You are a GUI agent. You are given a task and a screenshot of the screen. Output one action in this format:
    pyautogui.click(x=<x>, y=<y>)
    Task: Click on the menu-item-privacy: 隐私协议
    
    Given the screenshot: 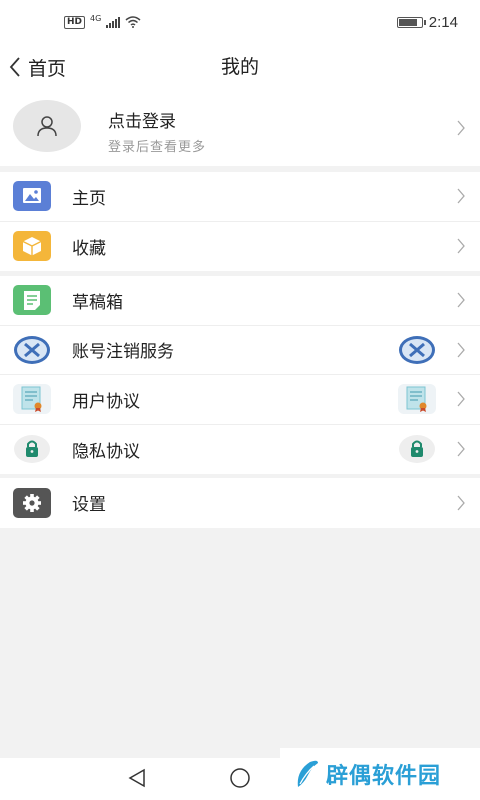 What is the action you would take?
    pyautogui.click(x=240, y=450)
    